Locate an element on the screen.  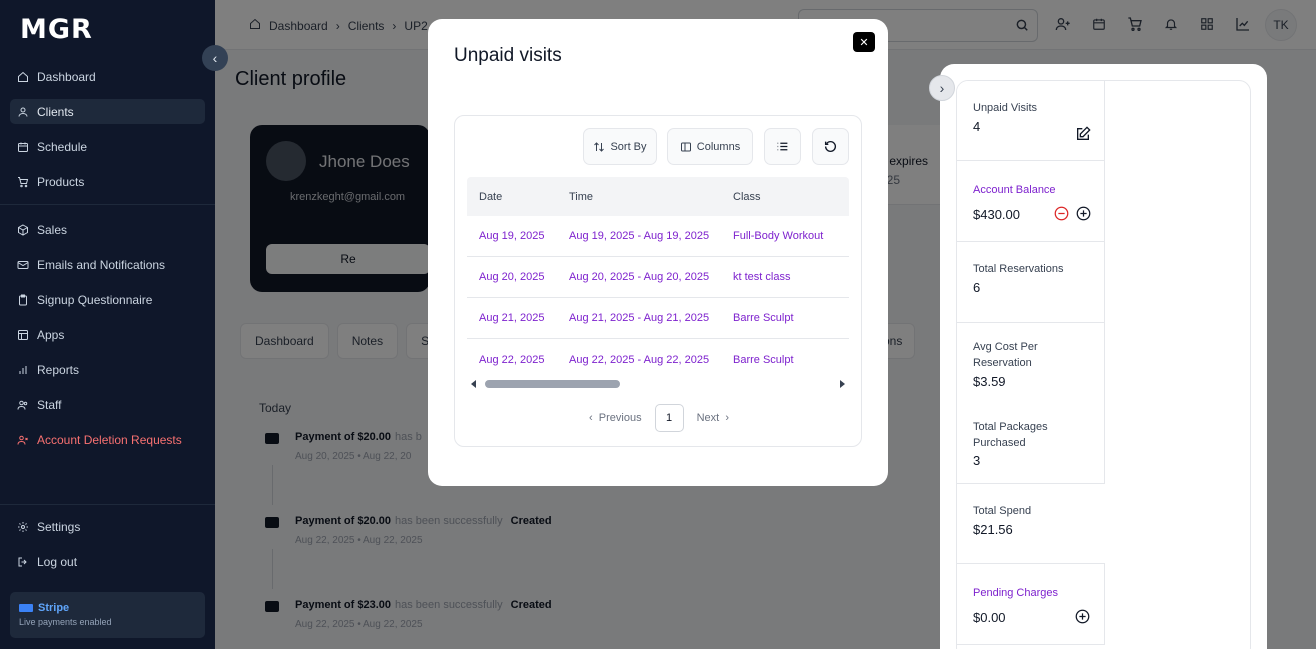
stat-label: Total Reservations is located at coordinates (1018, 269).